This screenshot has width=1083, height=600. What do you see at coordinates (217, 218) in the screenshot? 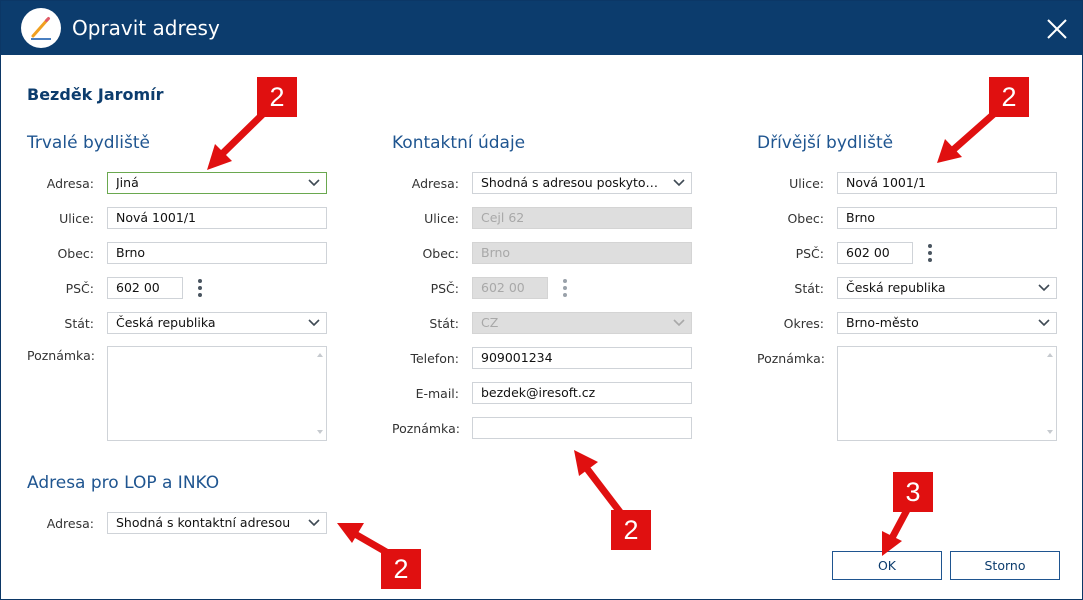
I see `permanent-street-input: Nová 1001/1` at bounding box center [217, 218].